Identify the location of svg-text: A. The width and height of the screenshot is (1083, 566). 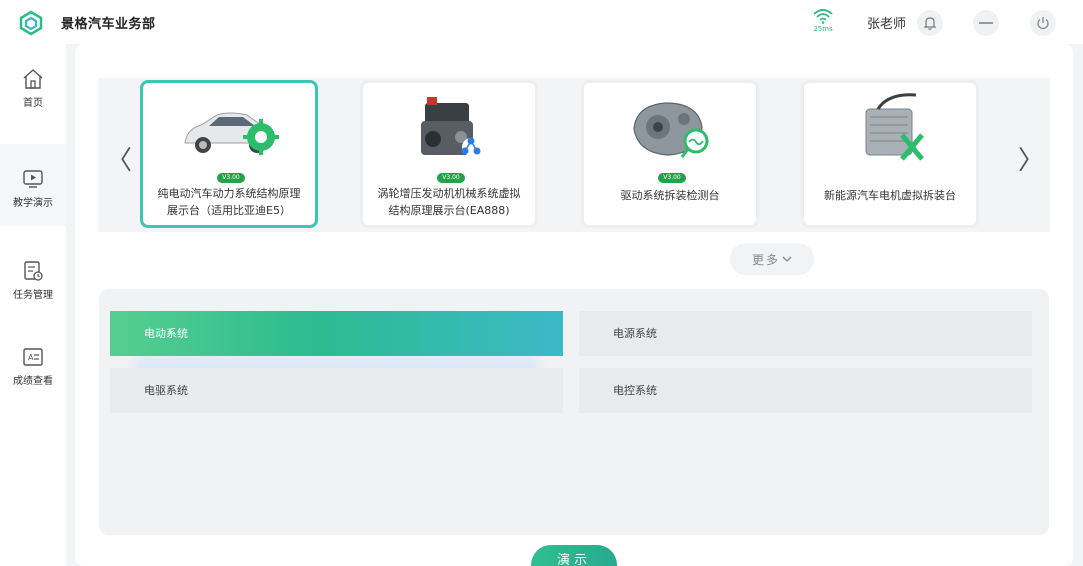
(31, 357).